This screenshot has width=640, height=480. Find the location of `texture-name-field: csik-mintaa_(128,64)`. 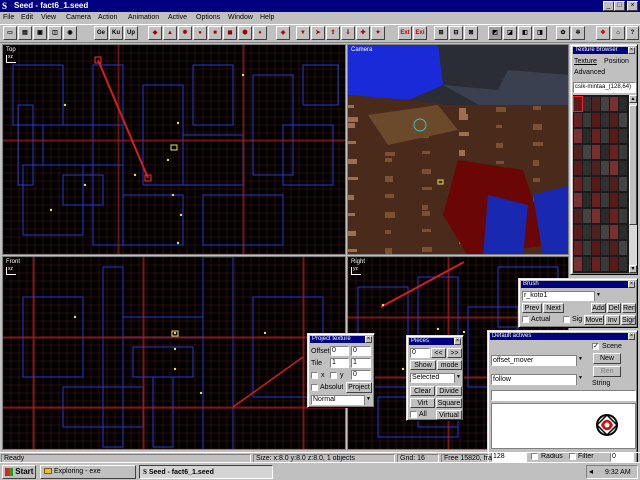

texture-name-field: csik-mintaa_(128,64) is located at coordinates (604, 87).